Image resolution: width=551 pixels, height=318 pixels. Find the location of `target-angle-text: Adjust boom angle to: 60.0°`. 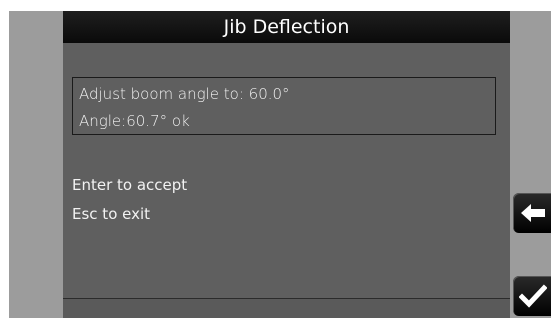

target-angle-text: Adjust boom angle to: 60.0° is located at coordinates (184, 94).